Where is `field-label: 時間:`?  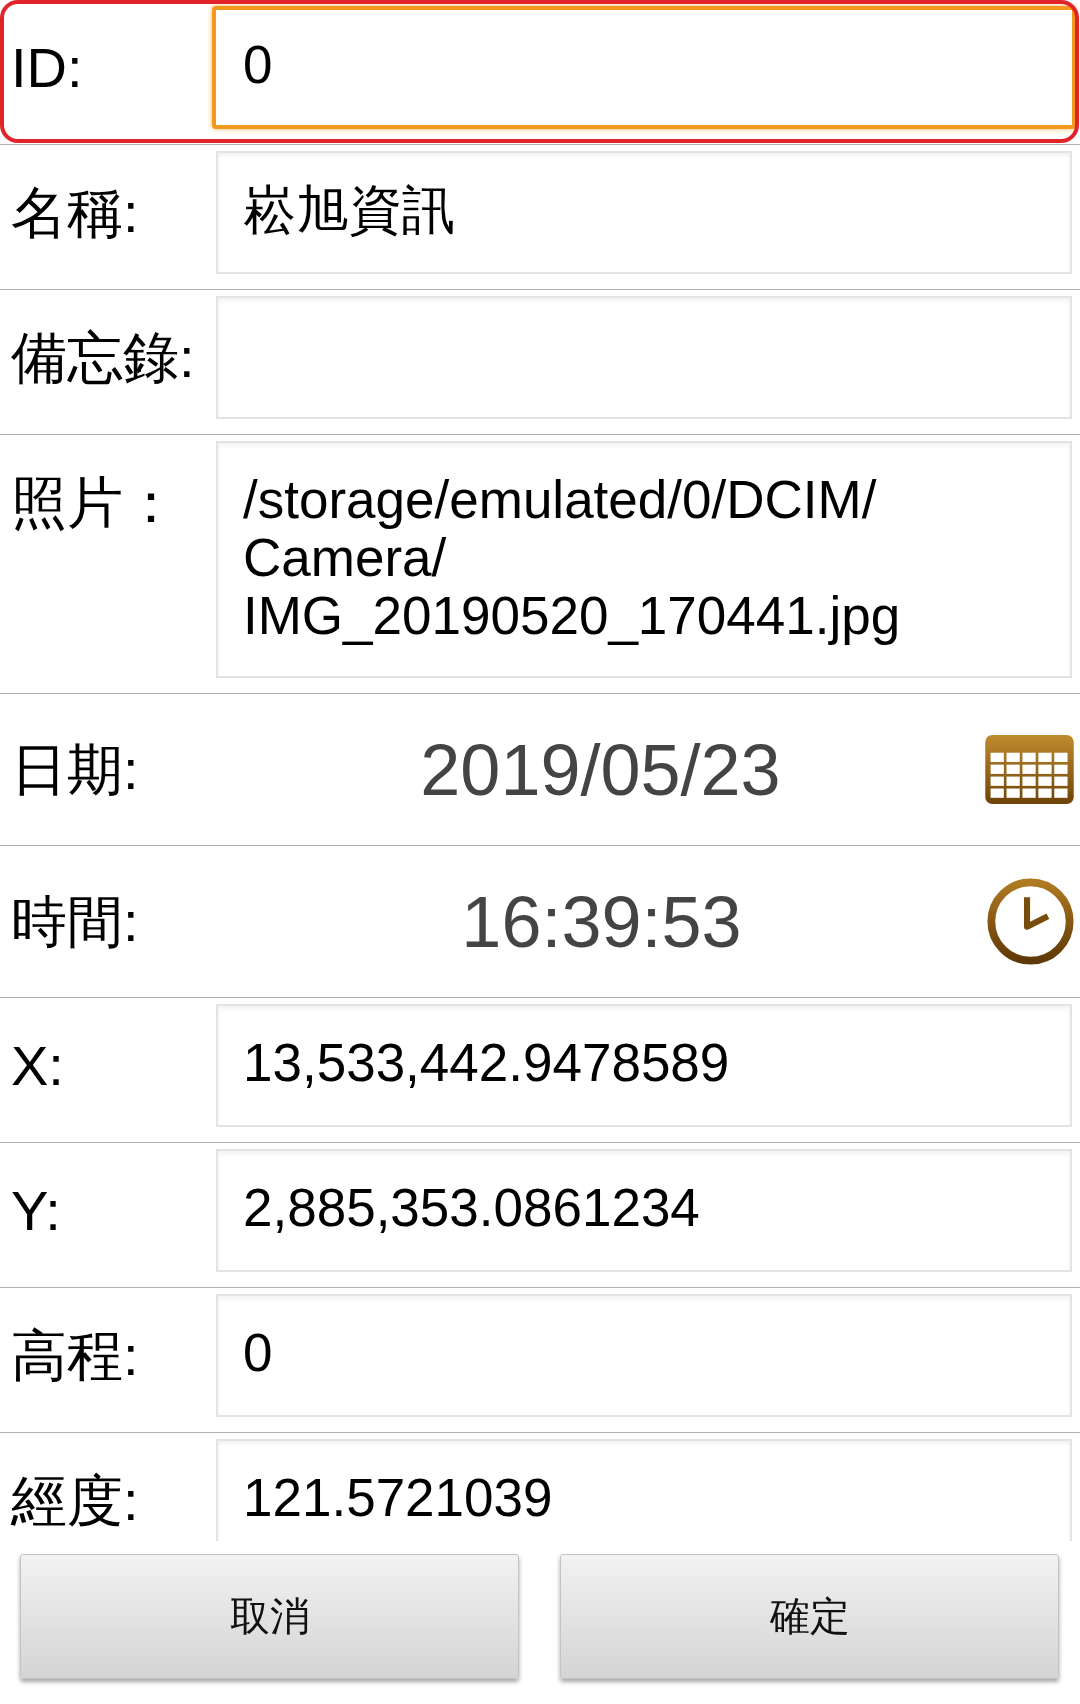 field-label: 時間: is located at coordinates (75, 921).